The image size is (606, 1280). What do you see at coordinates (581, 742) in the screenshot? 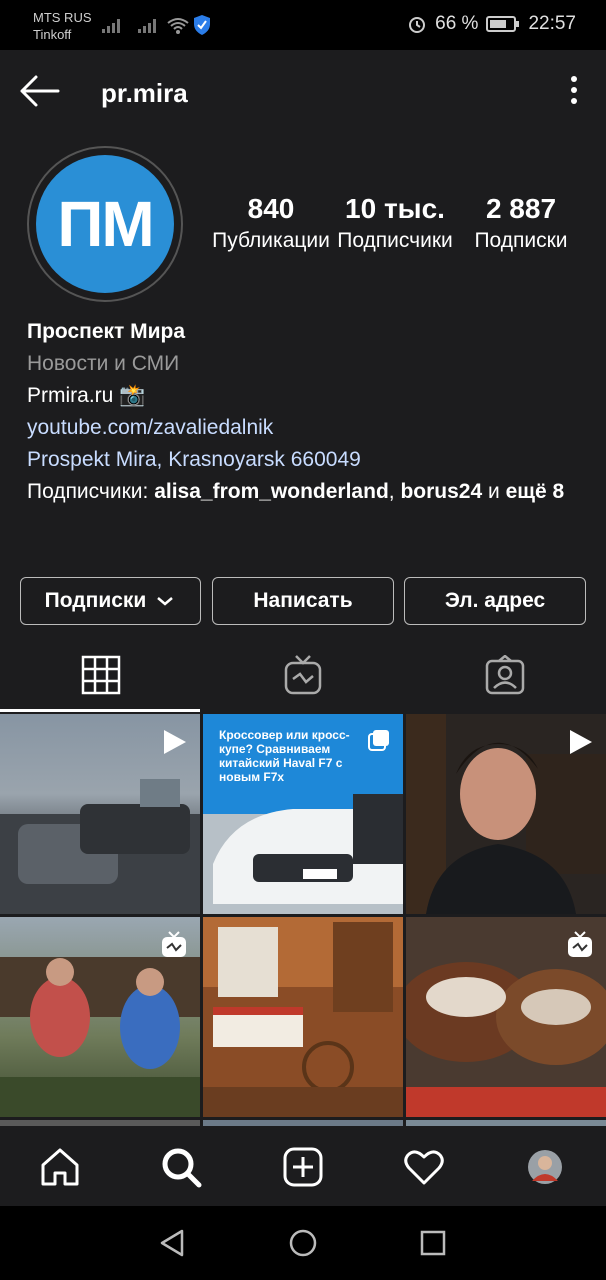
I see `post-3-video-icon` at bounding box center [581, 742].